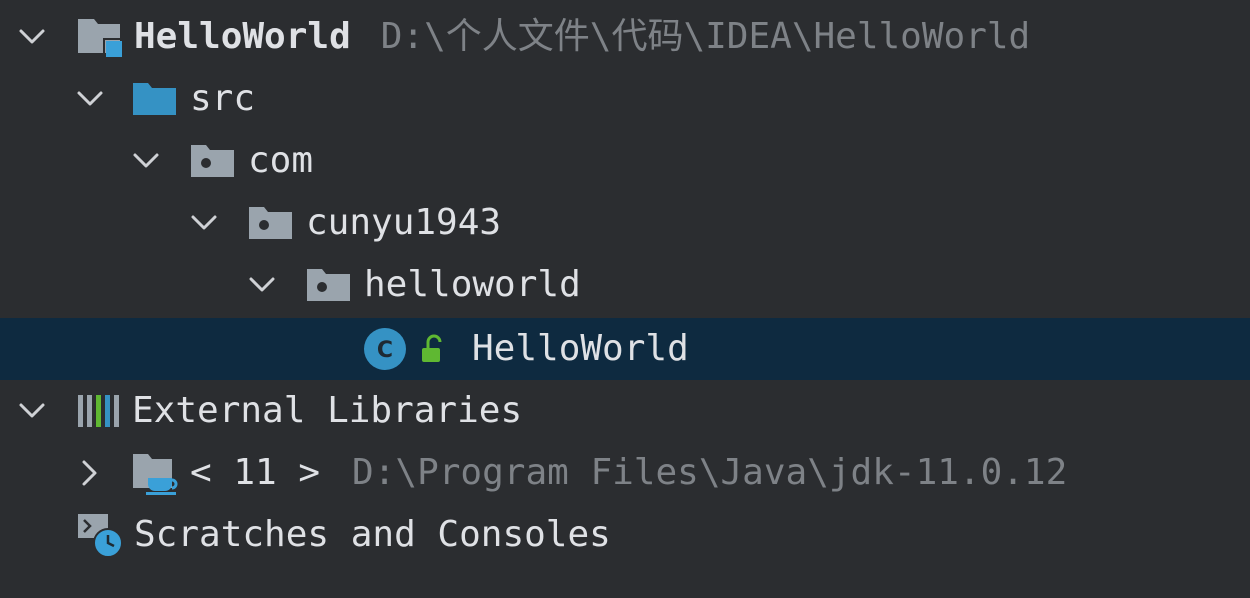 This screenshot has height=598, width=1250. I want to click on project-folder-icon, so click(100, 37).